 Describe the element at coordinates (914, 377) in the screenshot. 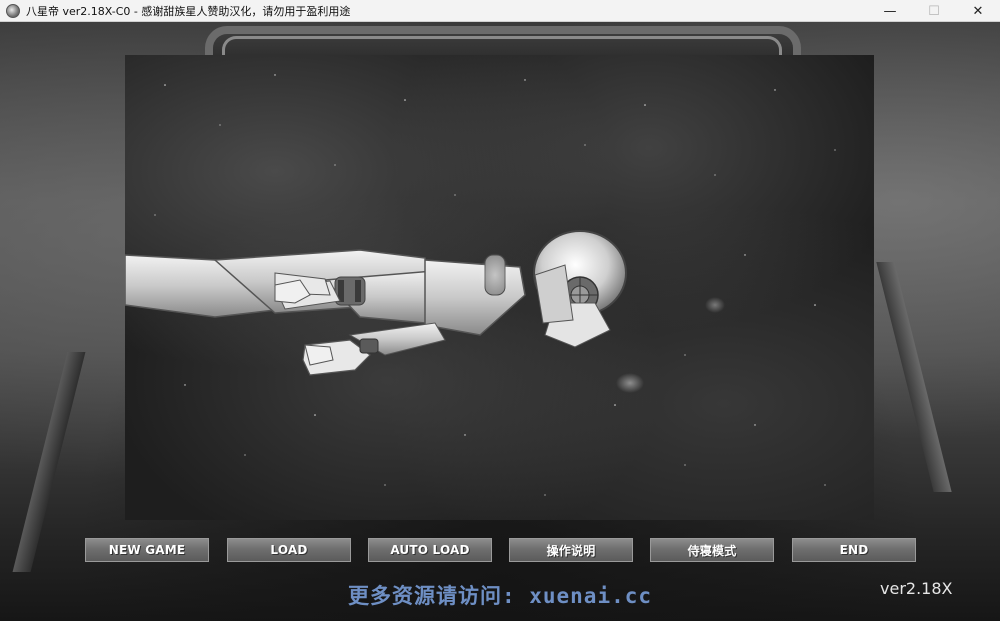

I see `right-support-beam` at that location.